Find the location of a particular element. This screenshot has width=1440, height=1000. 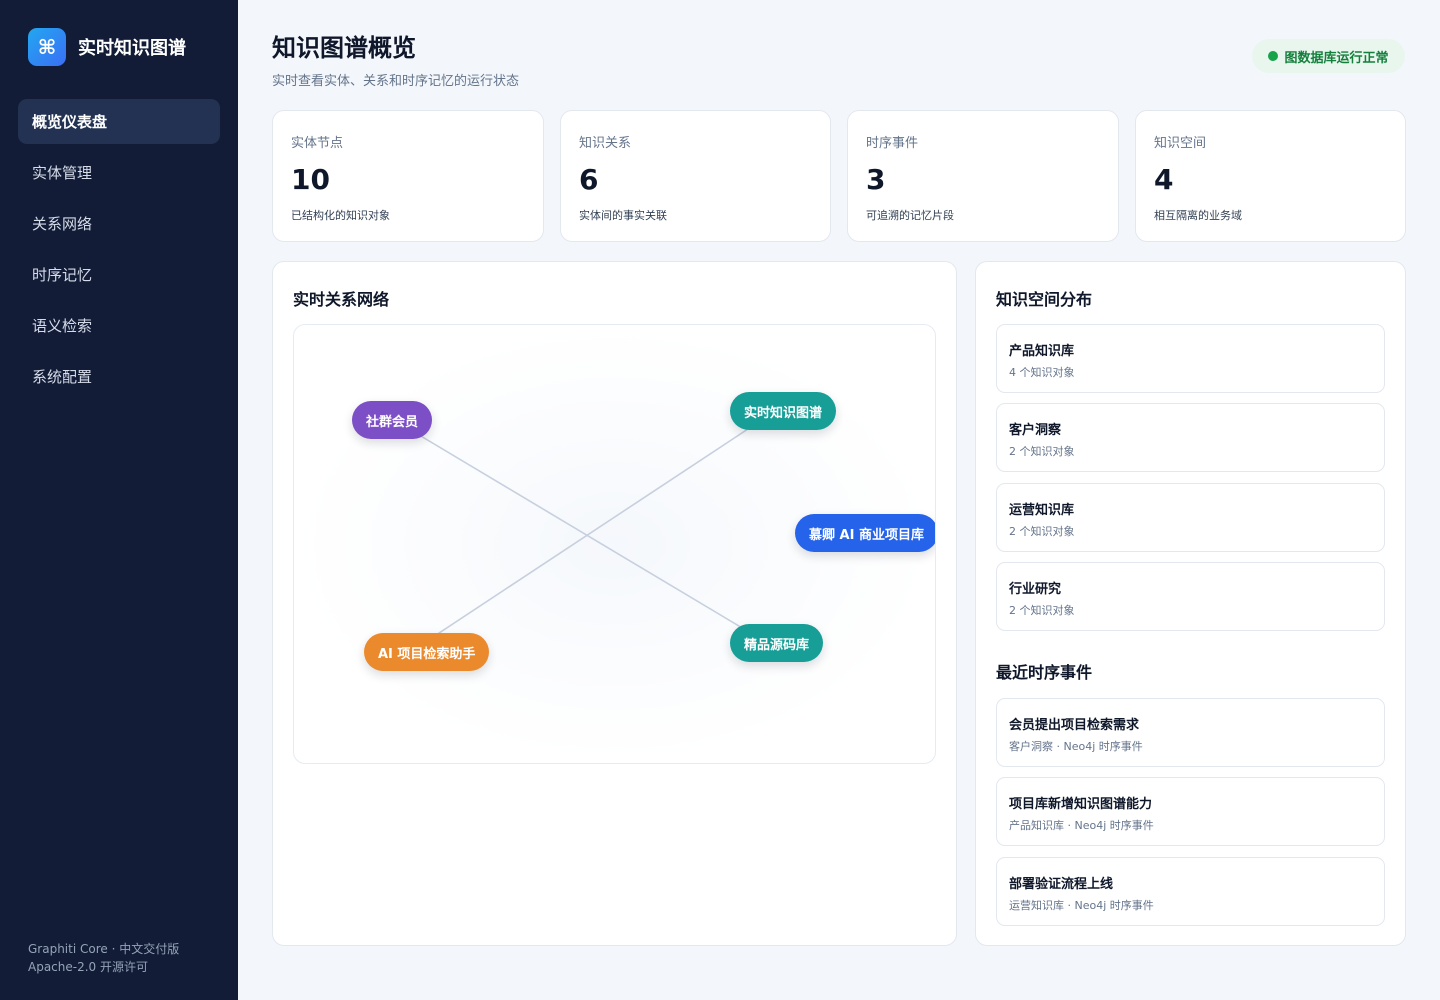

stat-desc: 相互隔离的业务域 is located at coordinates (1198, 215).